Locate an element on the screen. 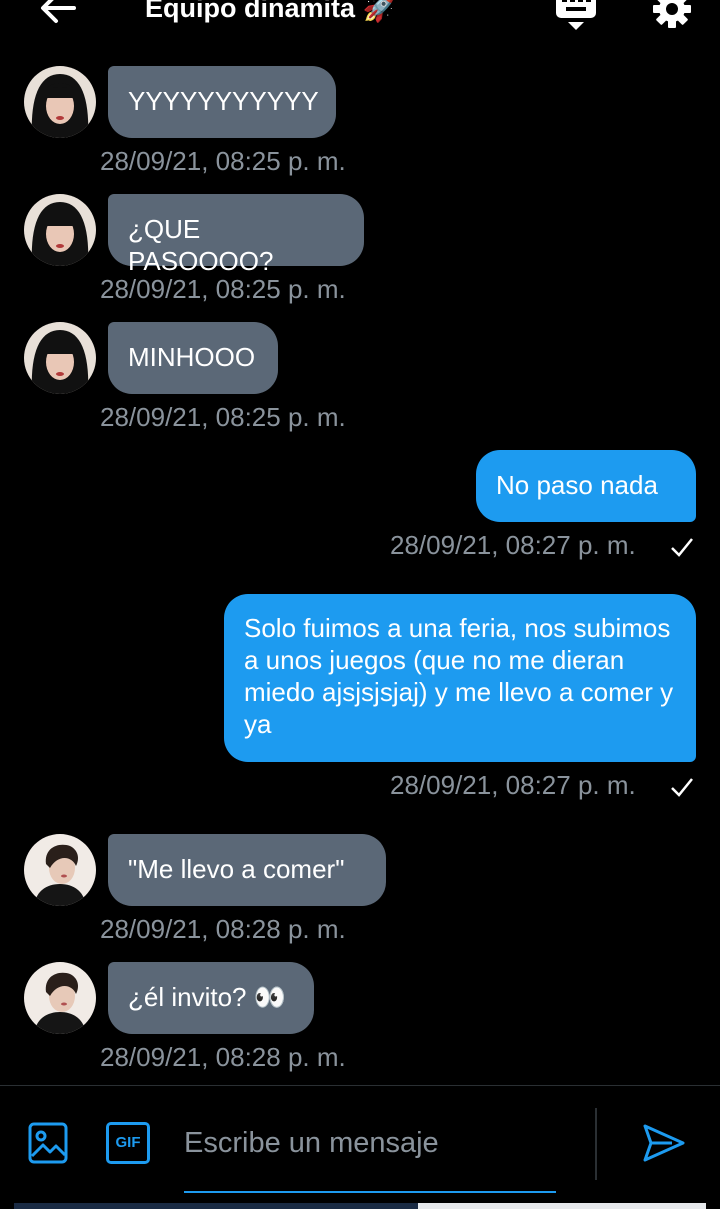 This screenshot has width=720, height=1209. message-bubble: ¿él invito? 👀 is located at coordinates (211, 998).